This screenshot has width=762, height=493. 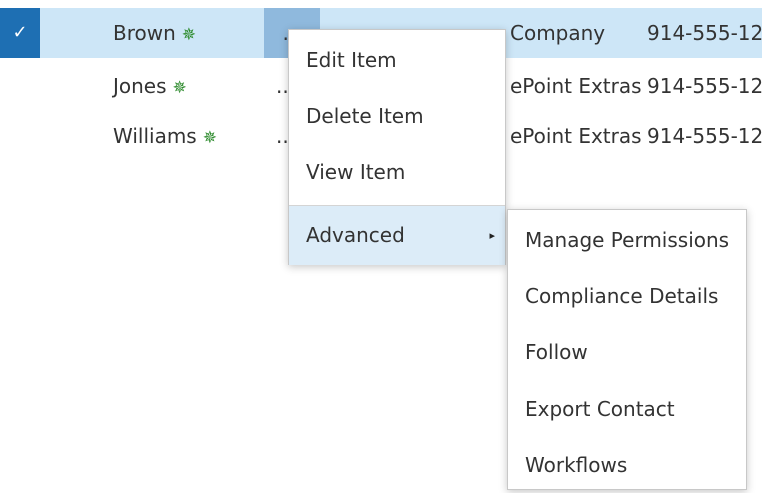 I want to click on menu-item-follow: Follow, so click(x=627, y=352).